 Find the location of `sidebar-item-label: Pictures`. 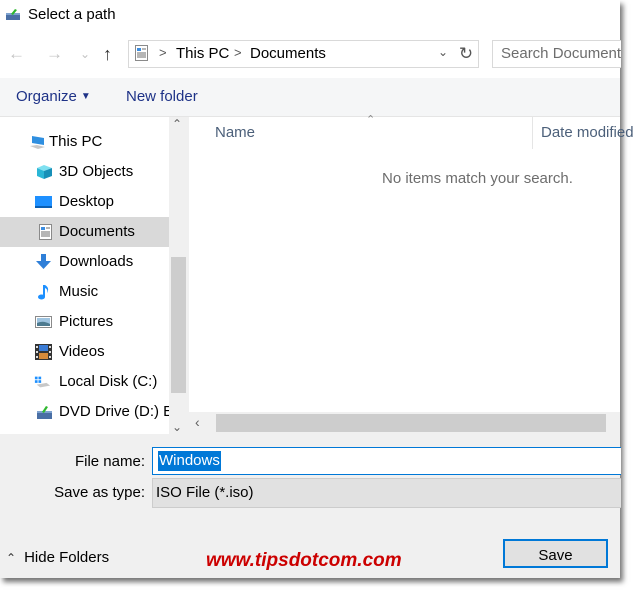

sidebar-item-label: Pictures is located at coordinates (86, 321).